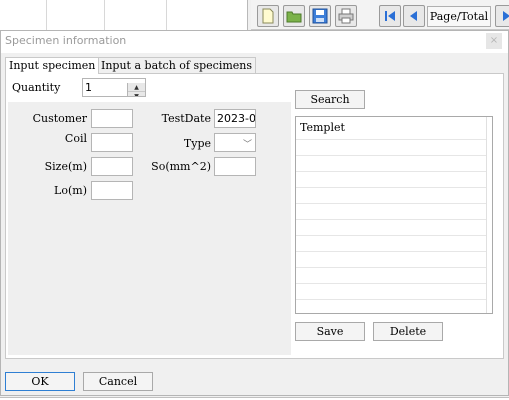  Describe the element at coordinates (390, 16) in the screenshot. I see `first-page-icon` at that location.